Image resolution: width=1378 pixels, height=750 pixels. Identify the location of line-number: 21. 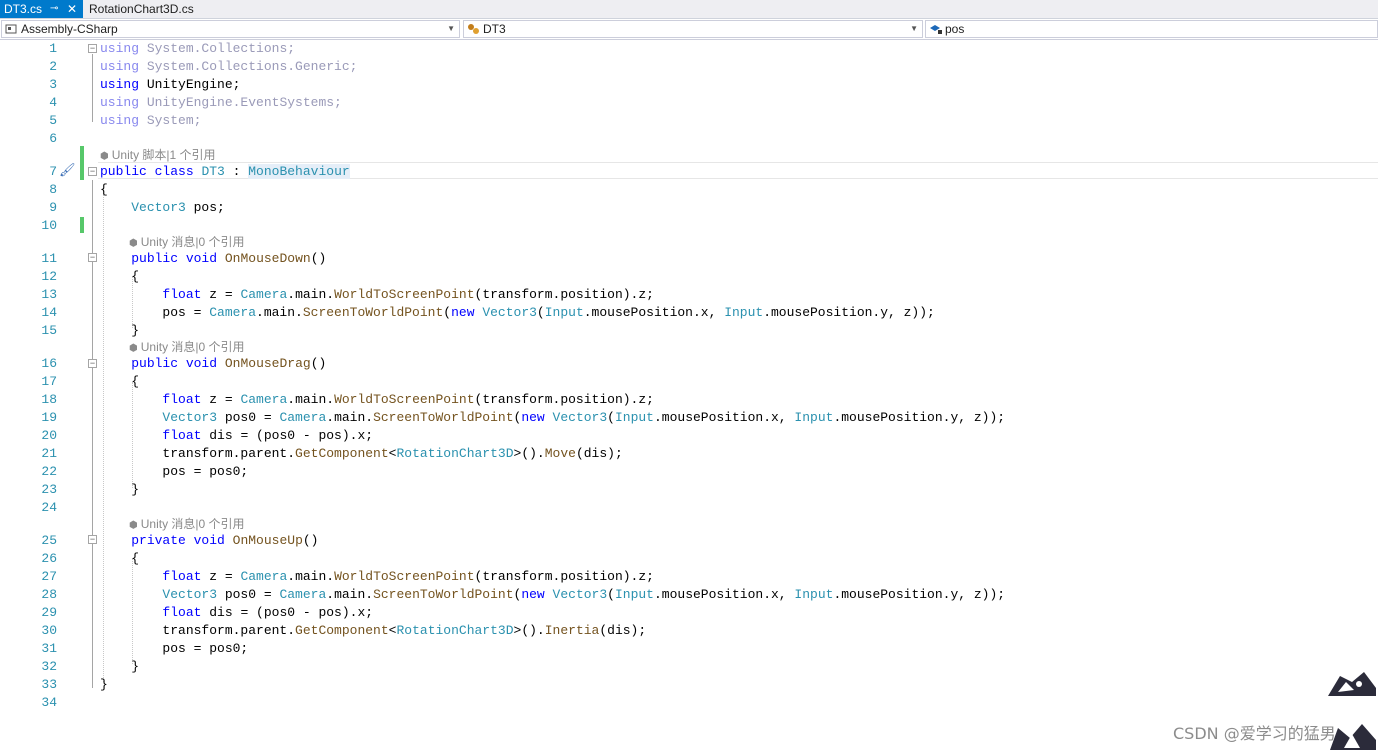
(49, 453).